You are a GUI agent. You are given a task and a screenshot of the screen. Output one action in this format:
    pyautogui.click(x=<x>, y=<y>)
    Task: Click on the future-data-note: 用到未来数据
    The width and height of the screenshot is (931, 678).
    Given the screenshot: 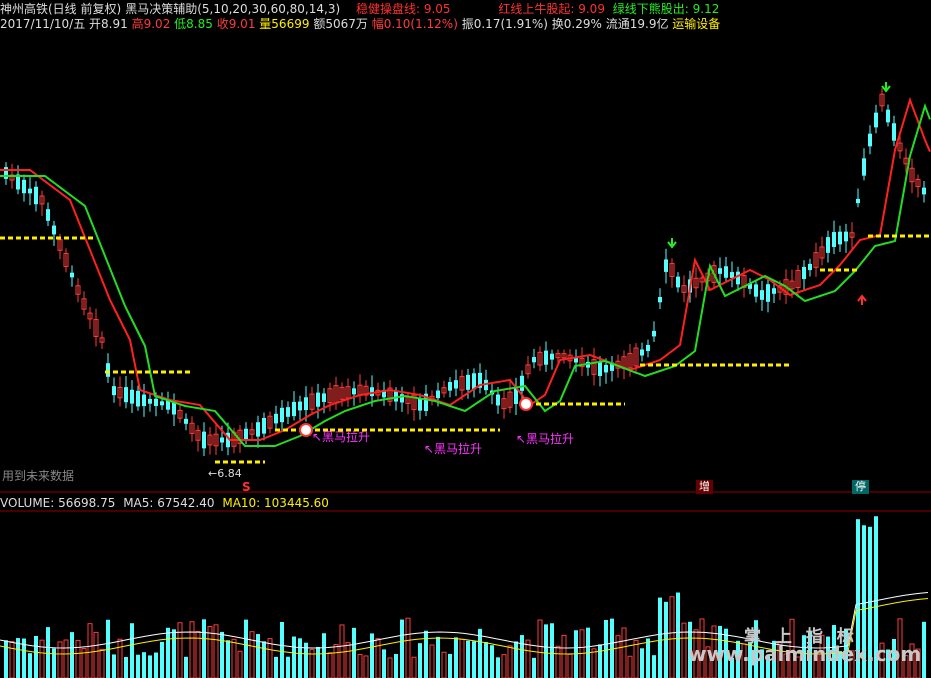 What is the action you would take?
    pyautogui.click(x=38, y=476)
    